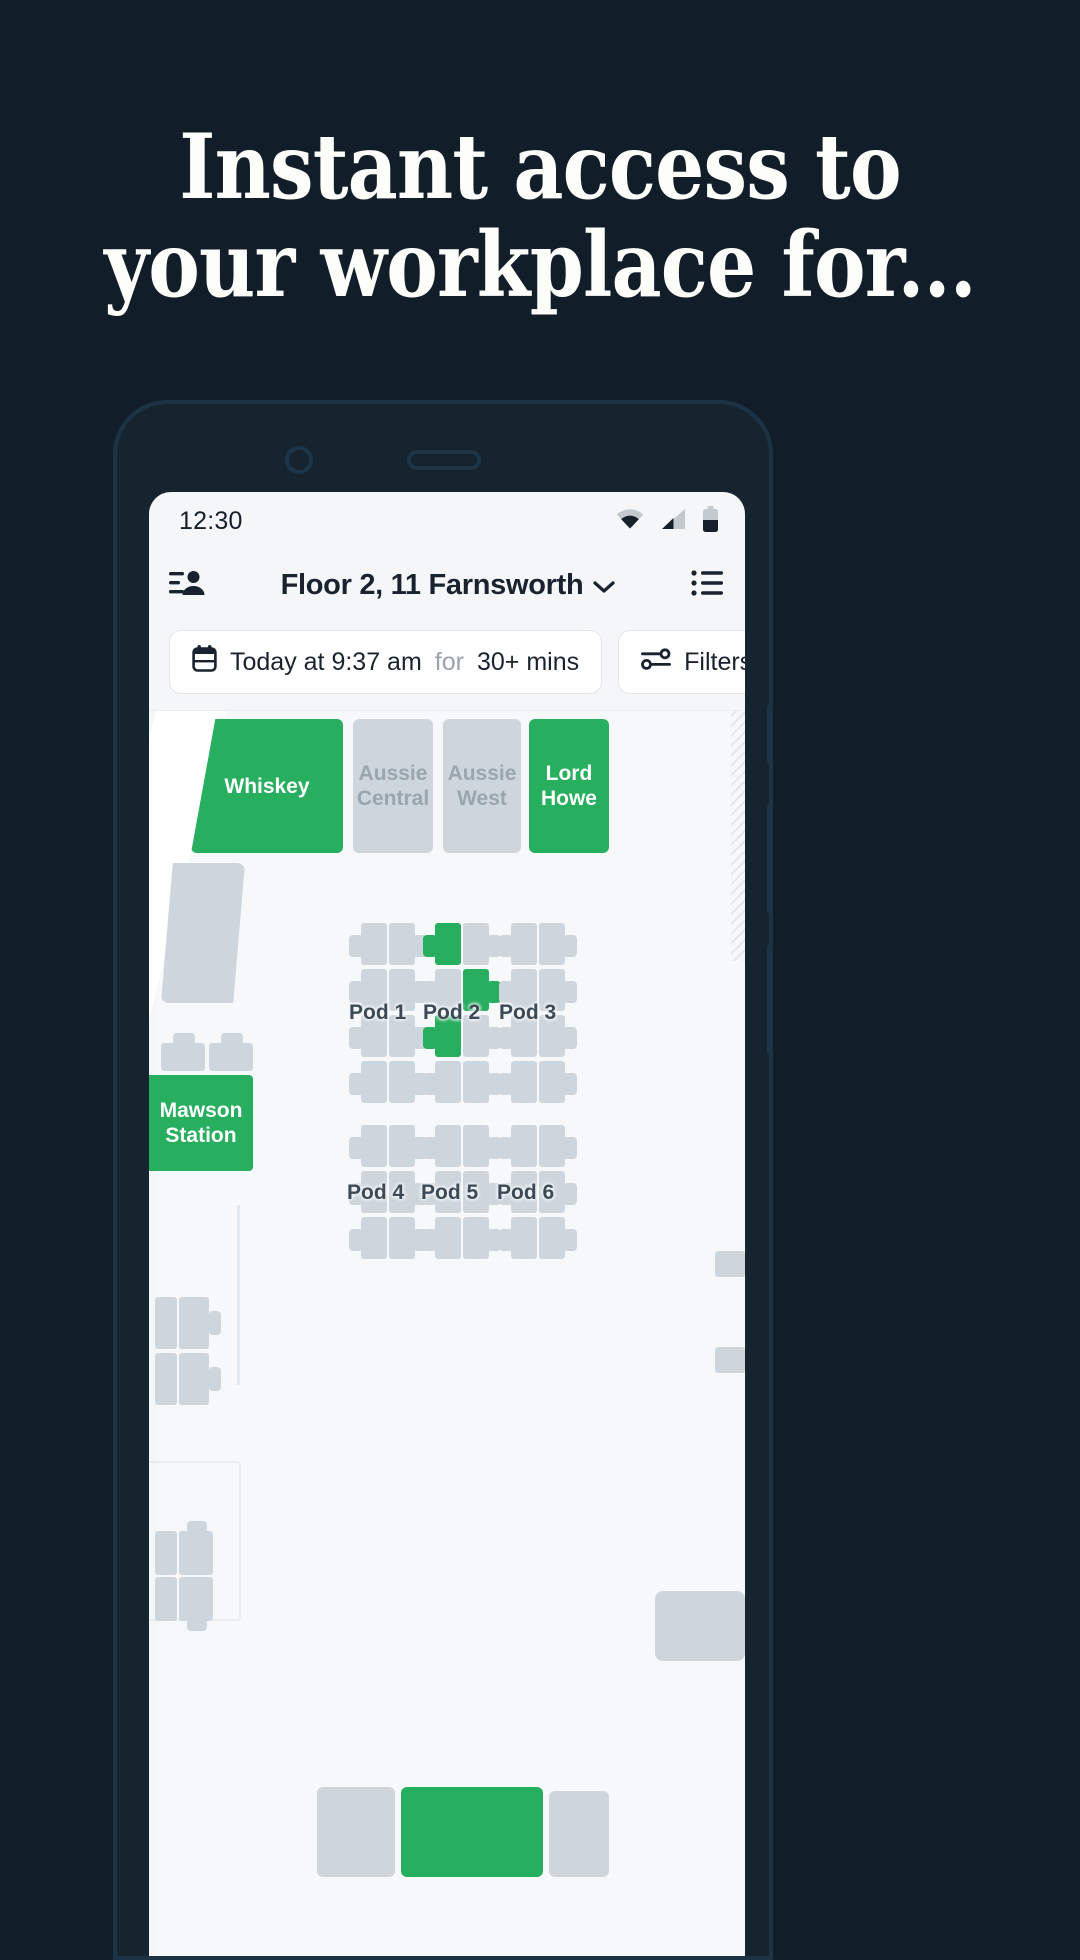  Describe the element at coordinates (203, 933) in the screenshot. I see `floor-shape-grey` at that location.